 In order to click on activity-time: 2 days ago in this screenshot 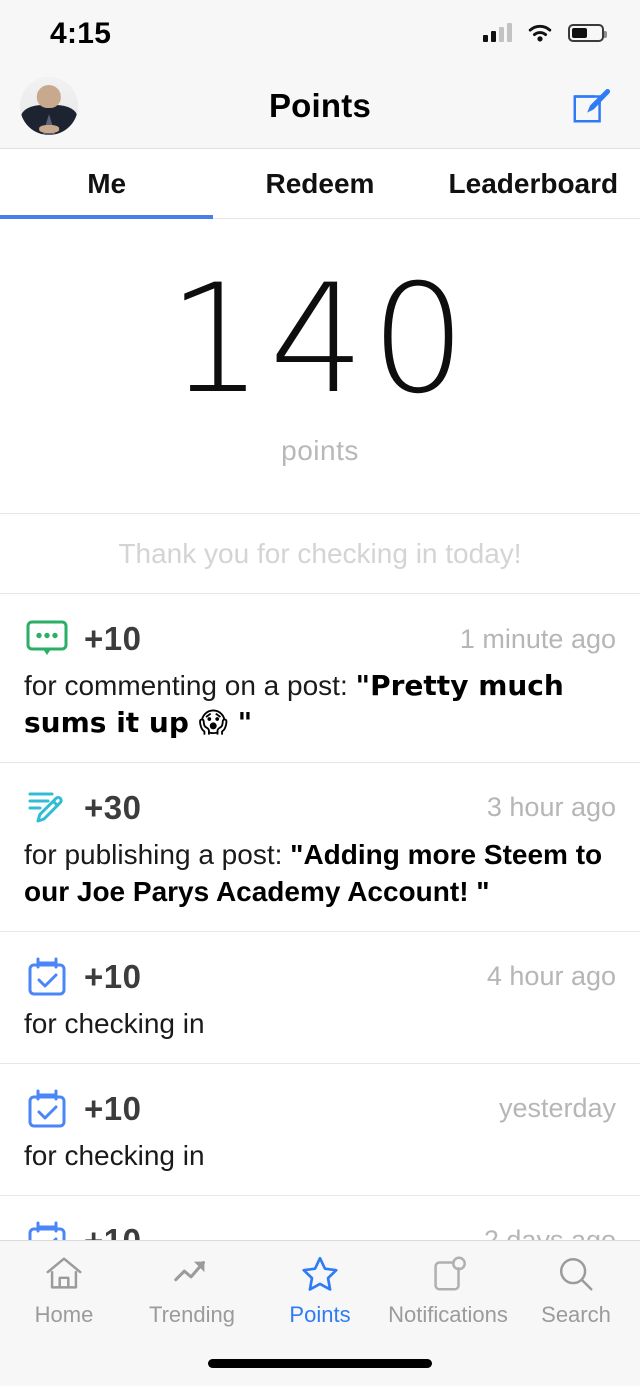, I will do `click(550, 1232)`.